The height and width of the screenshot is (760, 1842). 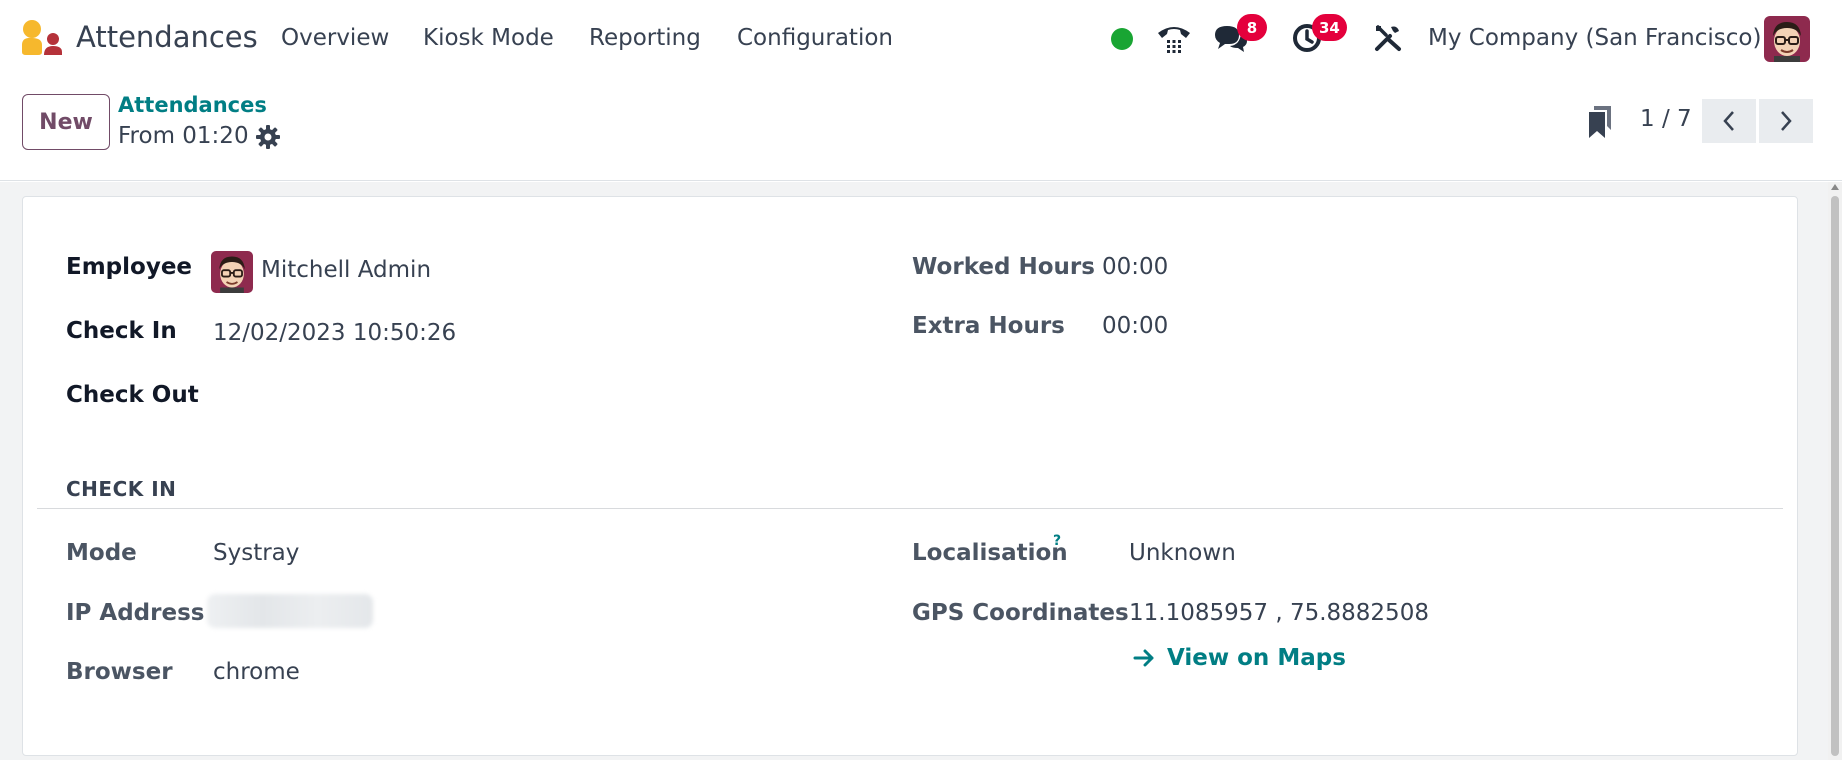 What do you see at coordinates (1256, 658) in the screenshot?
I see `view-on-maps-label: View on Maps` at bounding box center [1256, 658].